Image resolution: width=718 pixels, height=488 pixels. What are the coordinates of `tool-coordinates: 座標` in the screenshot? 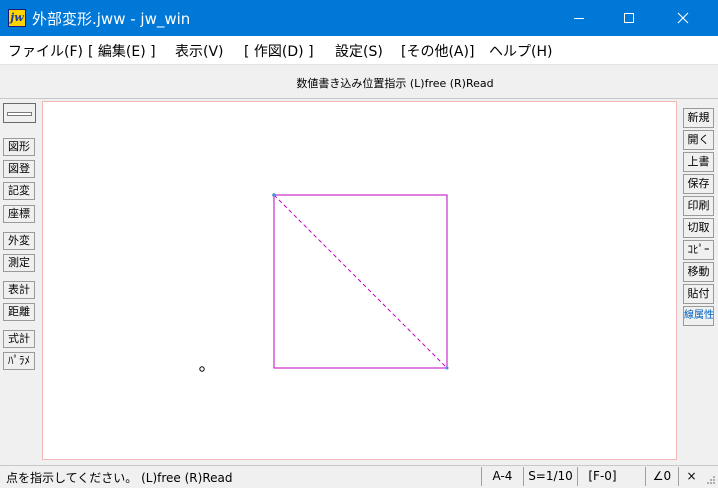 It's located at (19, 214).